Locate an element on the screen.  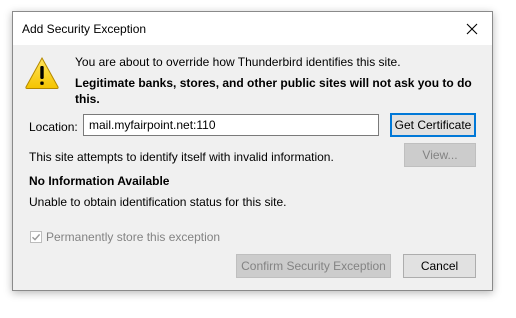
permanent-store-checkbox is located at coordinates (36, 237).